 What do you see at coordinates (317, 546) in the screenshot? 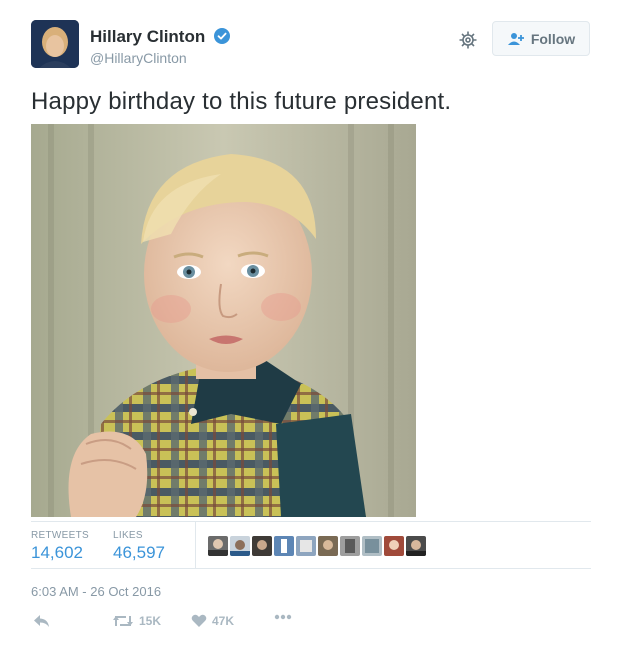
I see `likers-avatars` at bounding box center [317, 546].